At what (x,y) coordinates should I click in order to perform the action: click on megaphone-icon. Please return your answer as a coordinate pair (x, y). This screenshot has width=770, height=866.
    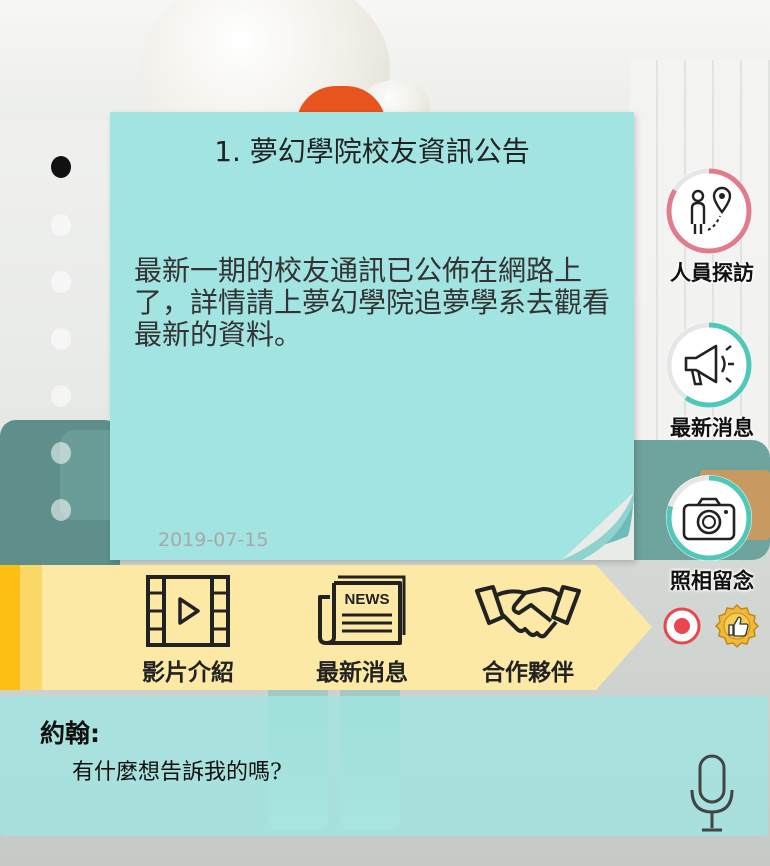
    Looking at the image, I should click on (709, 365).